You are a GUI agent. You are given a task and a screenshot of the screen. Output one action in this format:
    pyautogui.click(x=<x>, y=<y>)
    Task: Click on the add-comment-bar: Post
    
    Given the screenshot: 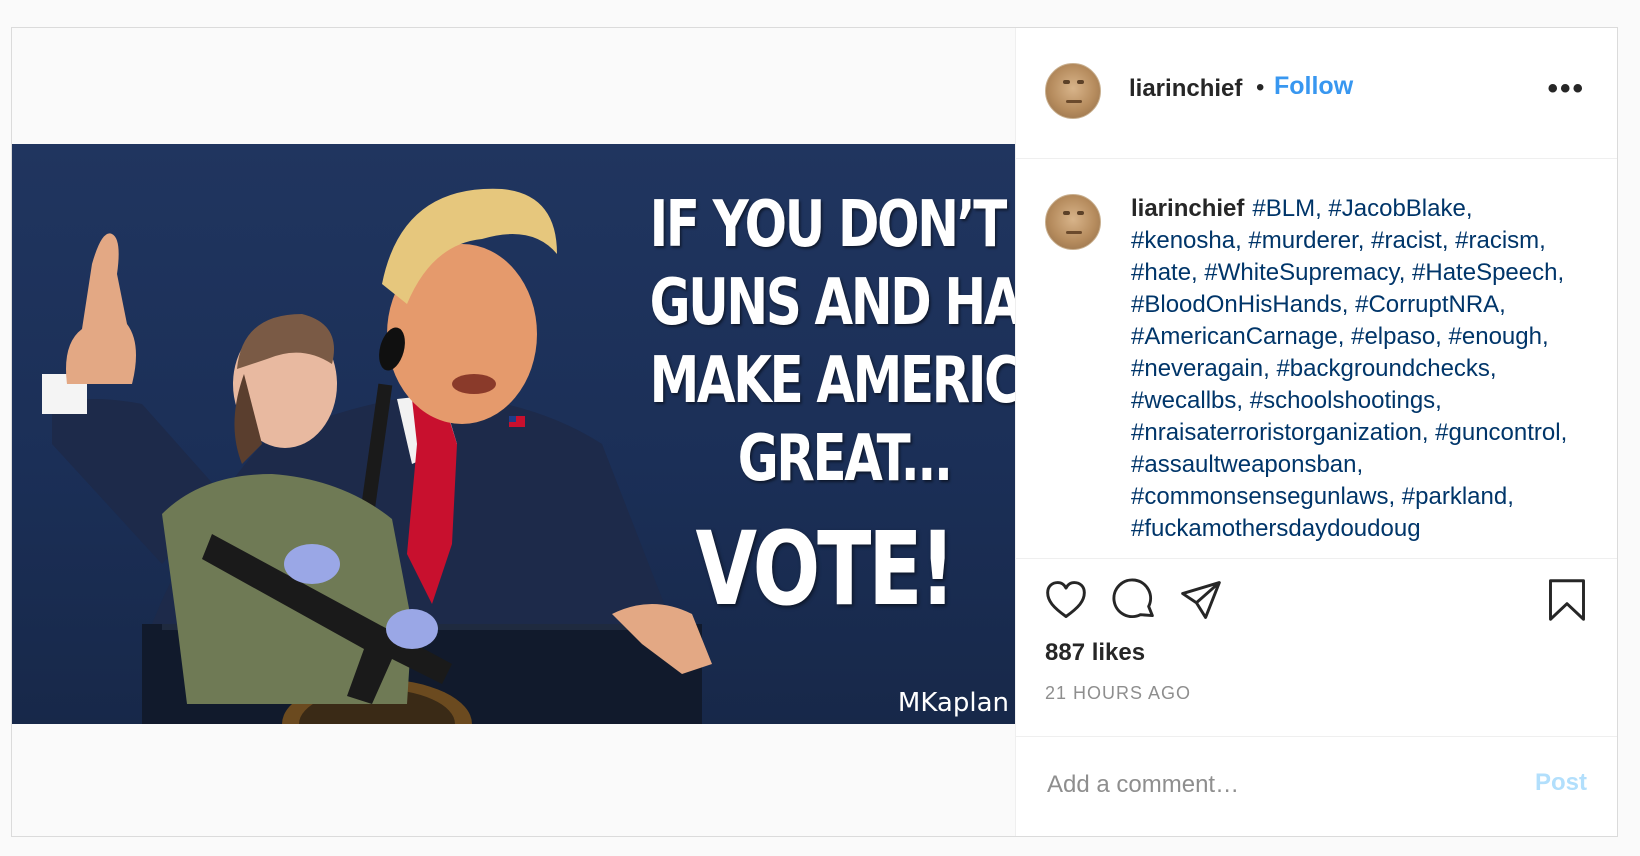 What is the action you would take?
    pyautogui.click(x=1316, y=786)
    